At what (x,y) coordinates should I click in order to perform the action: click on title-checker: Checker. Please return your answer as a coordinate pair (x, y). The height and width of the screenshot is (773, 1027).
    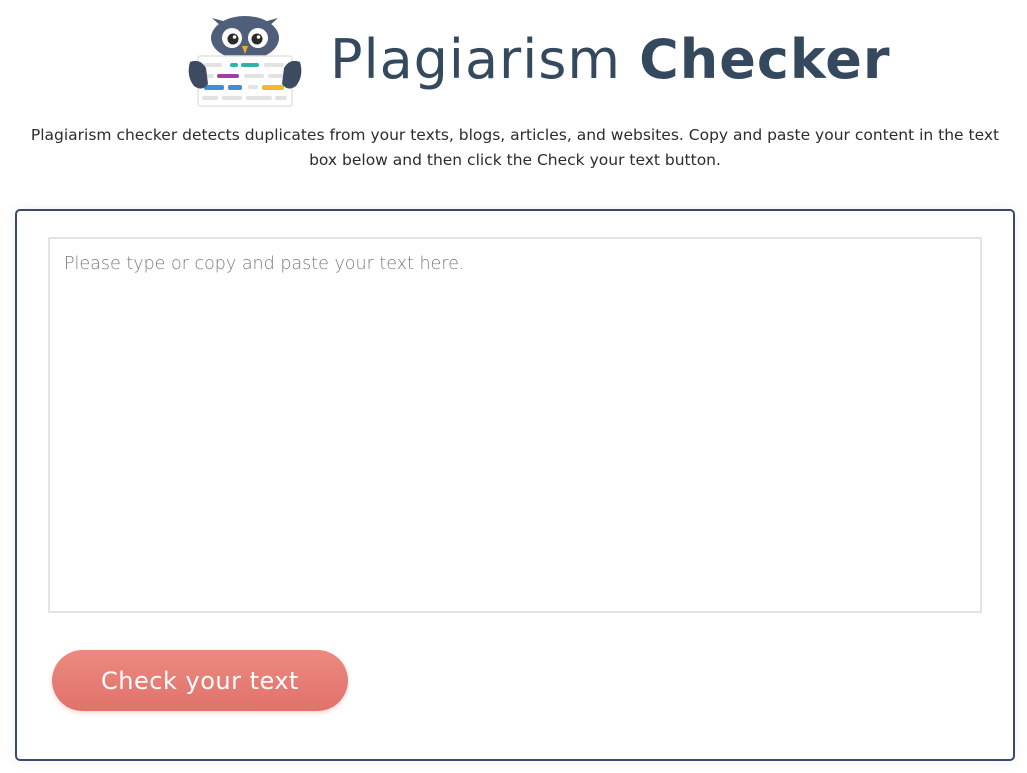
    Looking at the image, I should click on (765, 59).